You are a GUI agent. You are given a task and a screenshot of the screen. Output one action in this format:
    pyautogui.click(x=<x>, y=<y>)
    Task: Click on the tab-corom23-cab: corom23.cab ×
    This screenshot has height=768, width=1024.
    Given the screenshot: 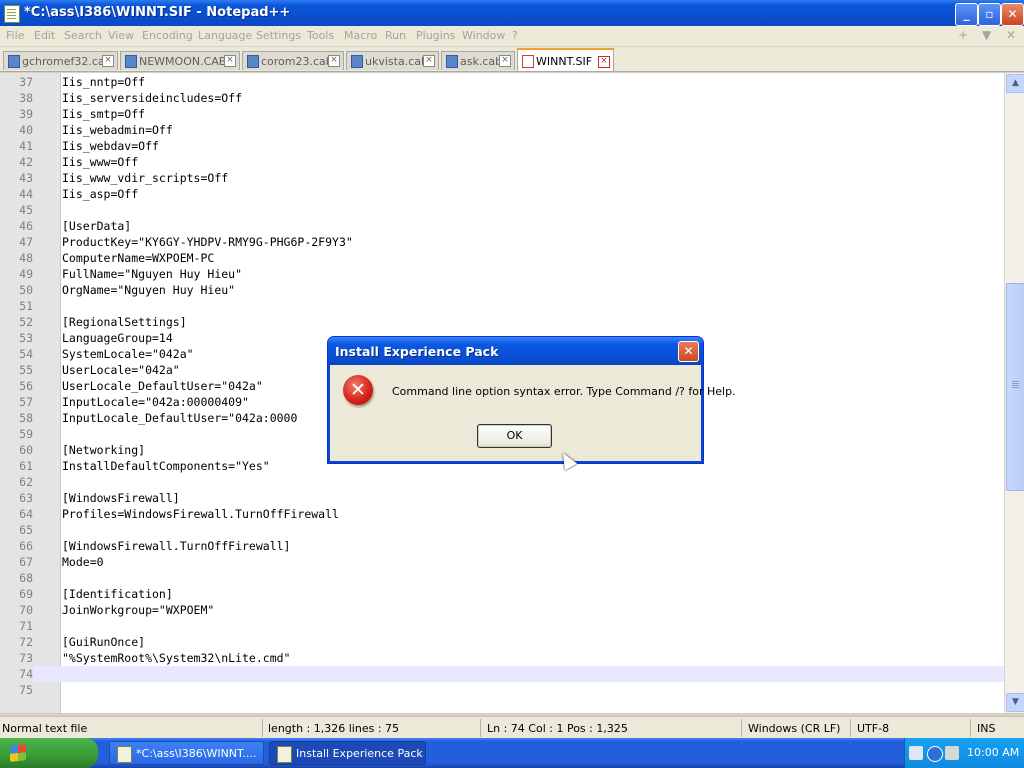 What is the action you would take?
    pyautogui.click(x=293, y=60)
    